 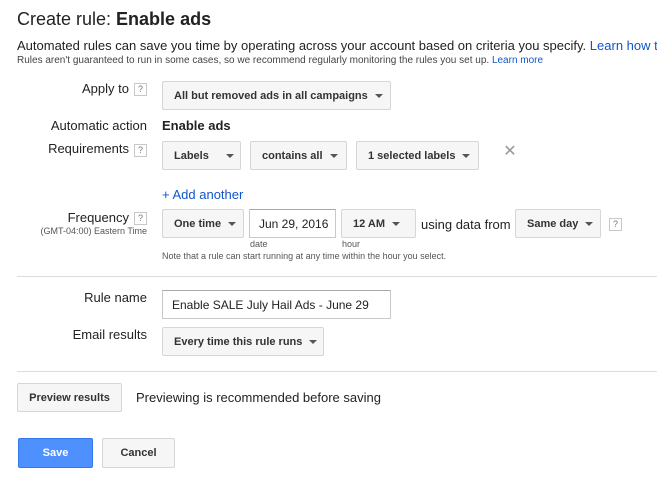 I want to click on page-title: Create rule: Enable ads, so click(x=114, y=19).